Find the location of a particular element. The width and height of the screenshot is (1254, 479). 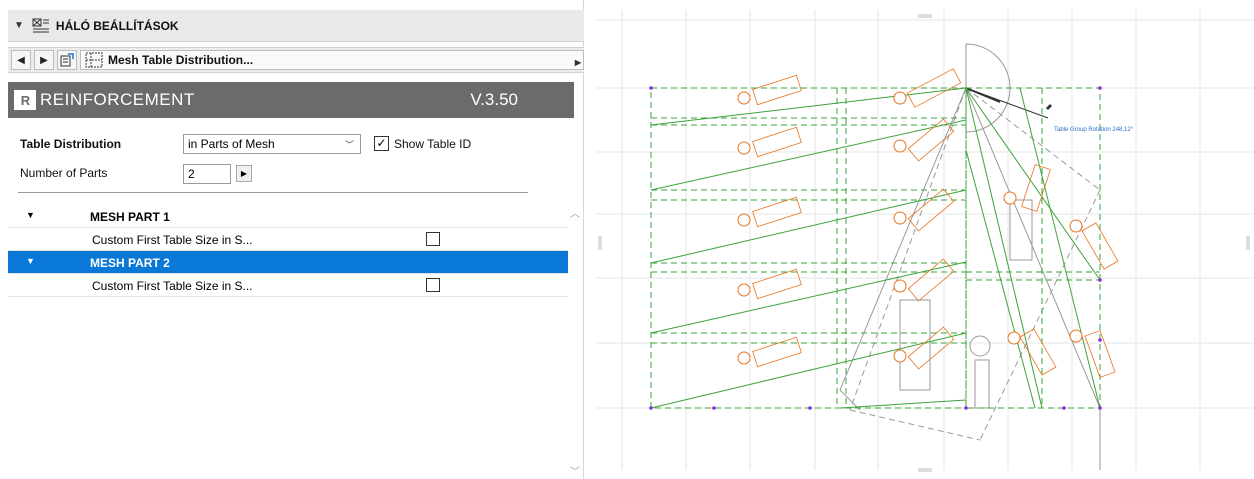

collapse-triangle-icon: ▼ is located at coordinates (19, 25).